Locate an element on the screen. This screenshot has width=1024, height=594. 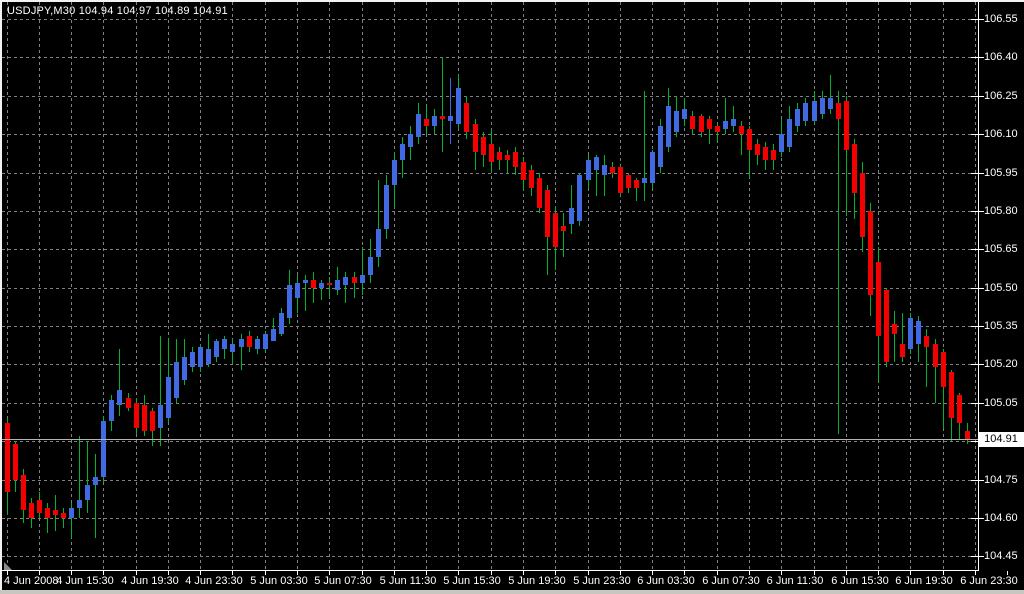
price-tick-label: 106.10 is located at coordinates (1001, 134).